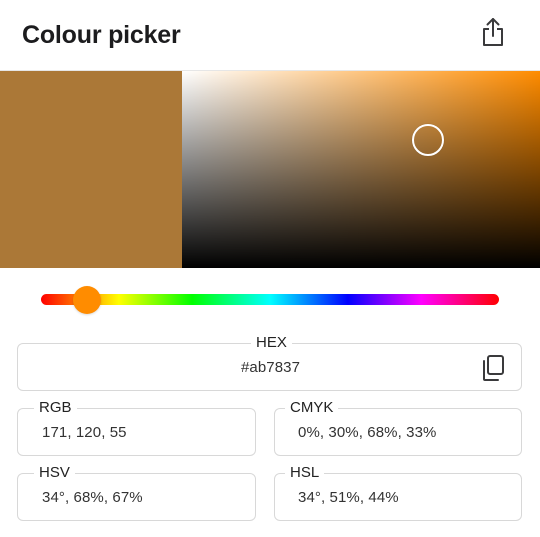 The image size is (540, 537). I want to click on current-colour-swatch, so click(91, 169).